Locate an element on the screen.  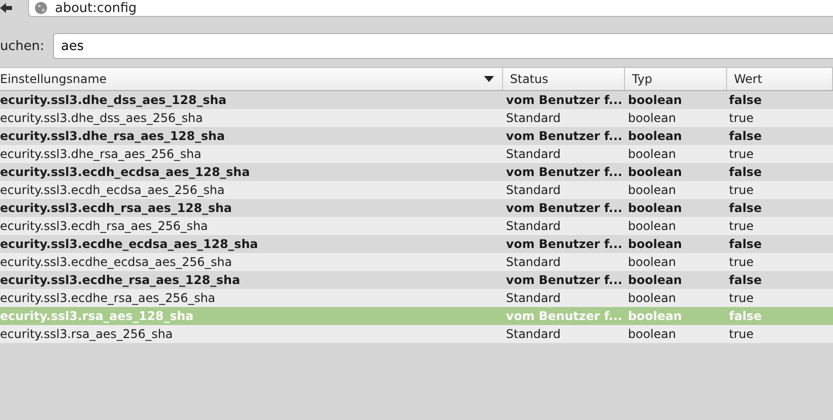
column-header: Einstellungsname is located at coordinates (251, 79).